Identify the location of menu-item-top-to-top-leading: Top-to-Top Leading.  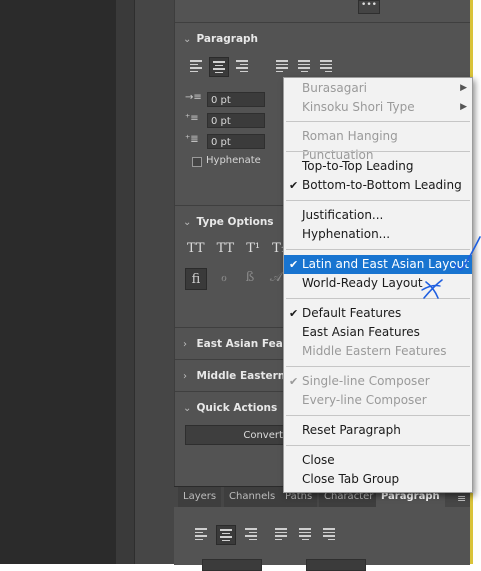
(378, 166).